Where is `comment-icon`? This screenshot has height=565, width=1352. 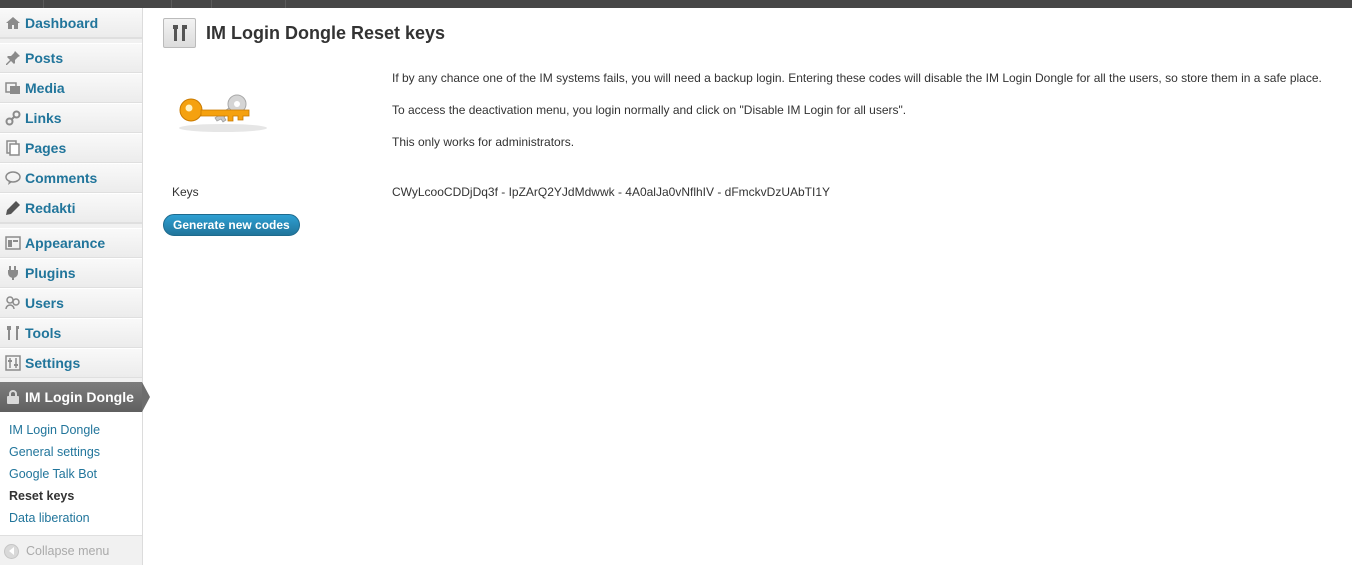
comment-icon is located at coordinates (13, 178).